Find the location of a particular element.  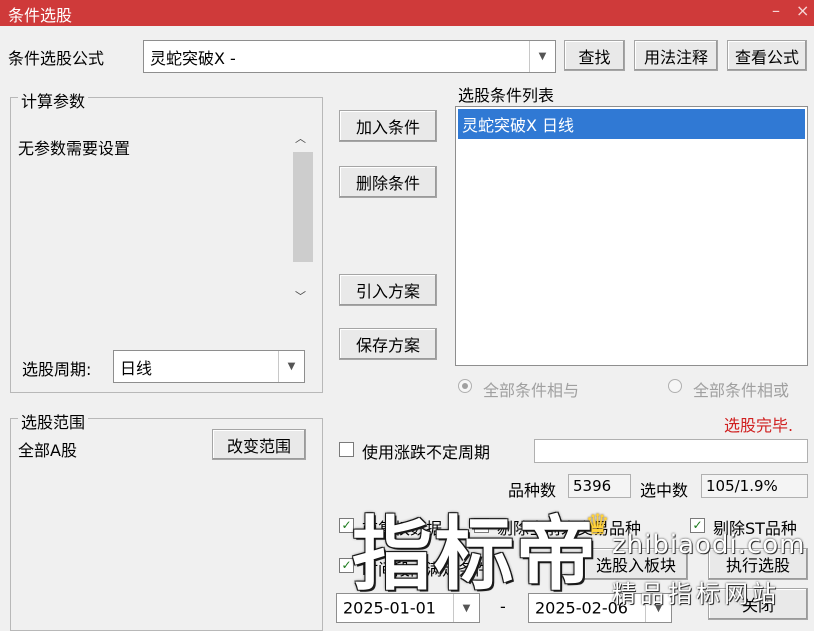

scroll-down-icon: ﹀ is located at coordinates (300, 296).